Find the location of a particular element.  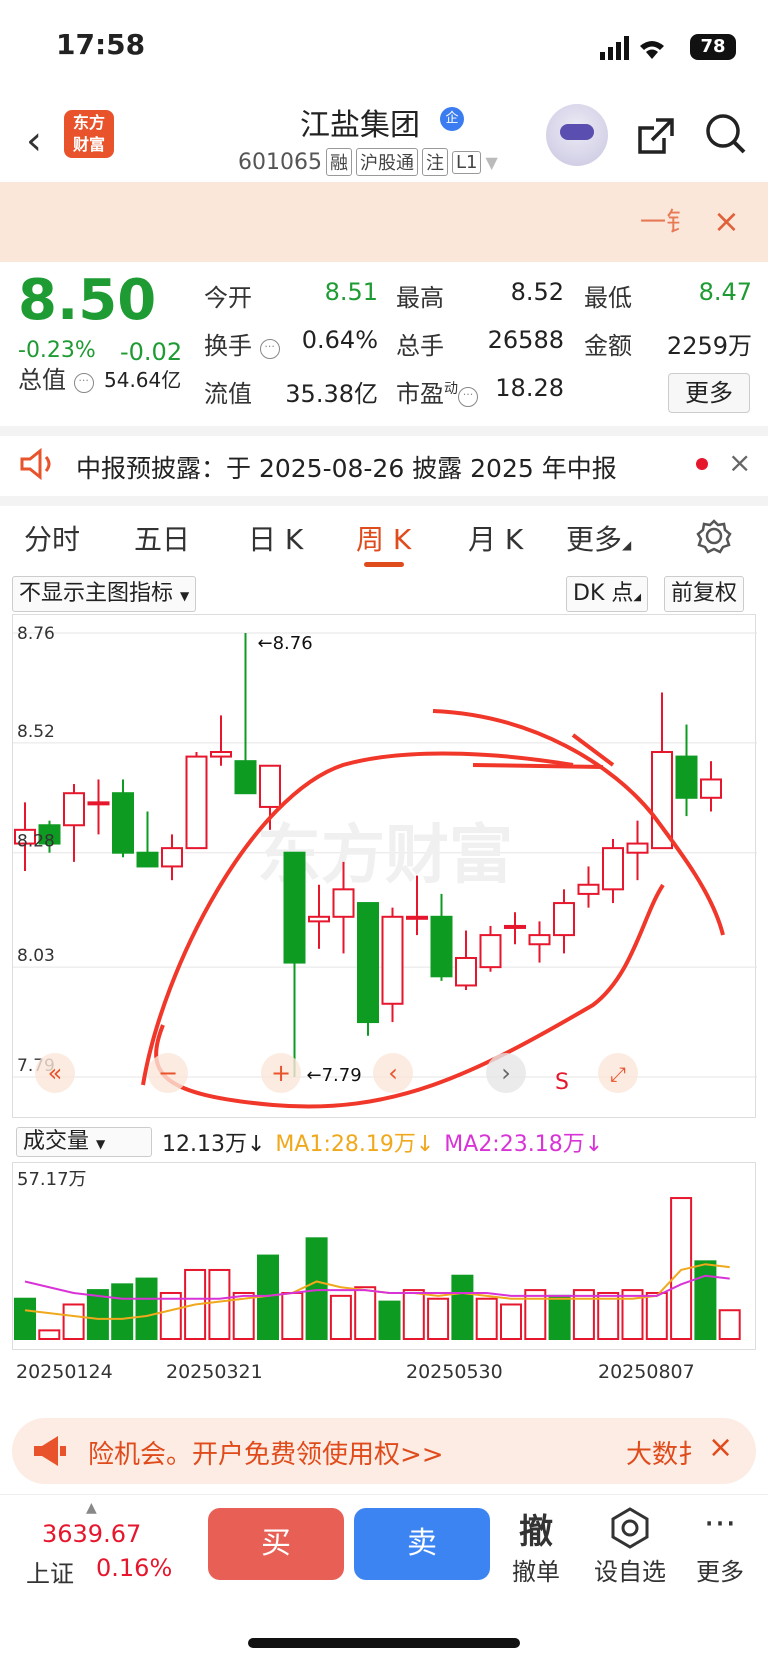

select-caret-icon: ▼ is located at coordinates (101, 1144).